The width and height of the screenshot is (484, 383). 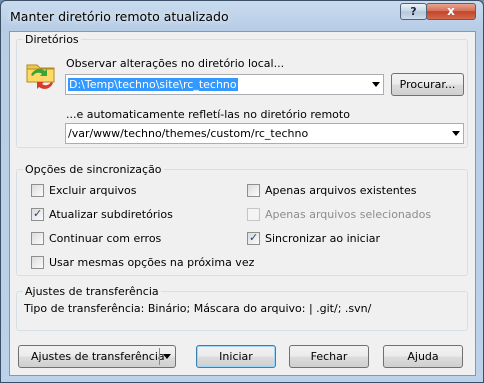 I want to click on close-button: Fechar, so click(x=329, y=356).